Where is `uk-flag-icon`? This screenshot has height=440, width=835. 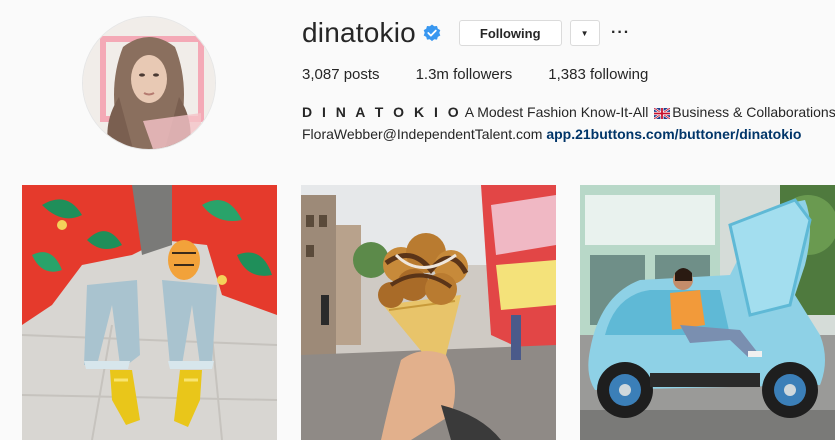
uk-flag-icon is located at coordinates (662, 114).